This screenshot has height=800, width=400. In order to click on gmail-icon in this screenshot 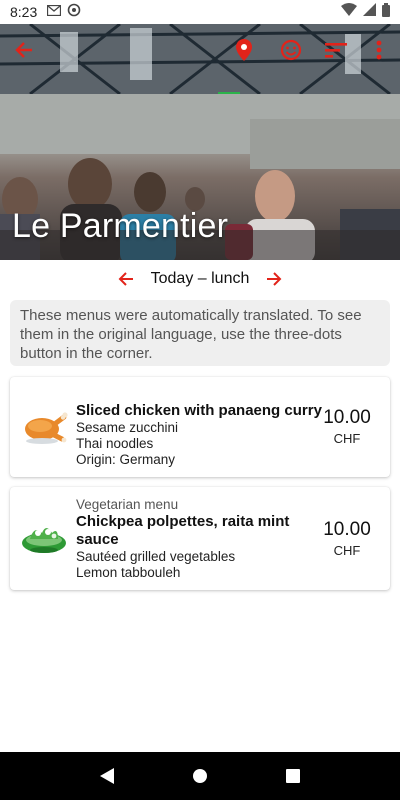, I will do `click(54, 12)`.